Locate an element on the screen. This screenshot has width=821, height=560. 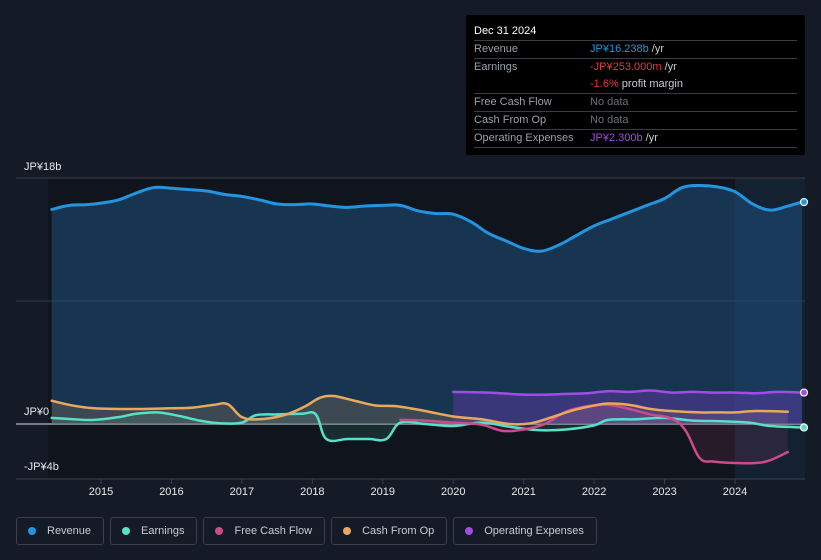
legend-item-cash-from-op: Cash From Op is located at coordinates (389, 531).